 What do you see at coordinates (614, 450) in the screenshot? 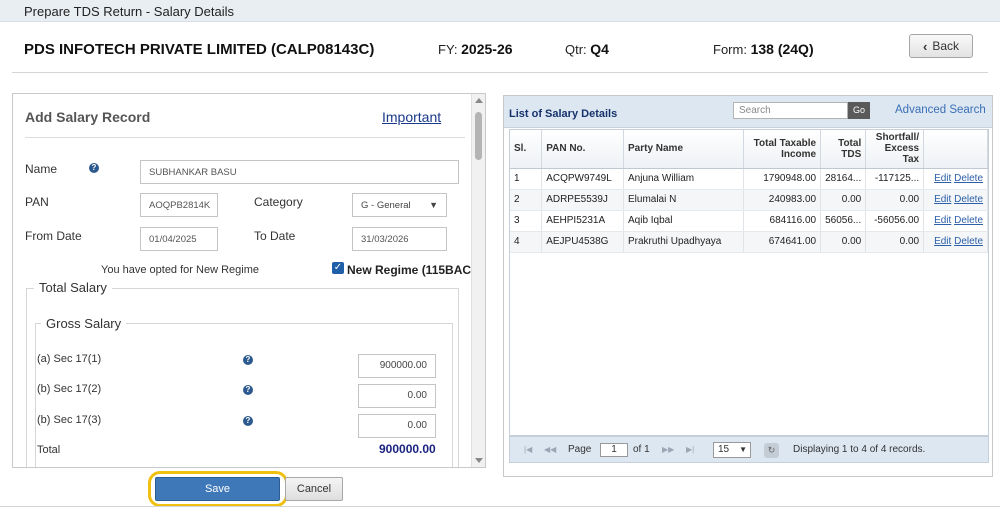
I see `page-number-input: 1` at bounding box center [614, 450].